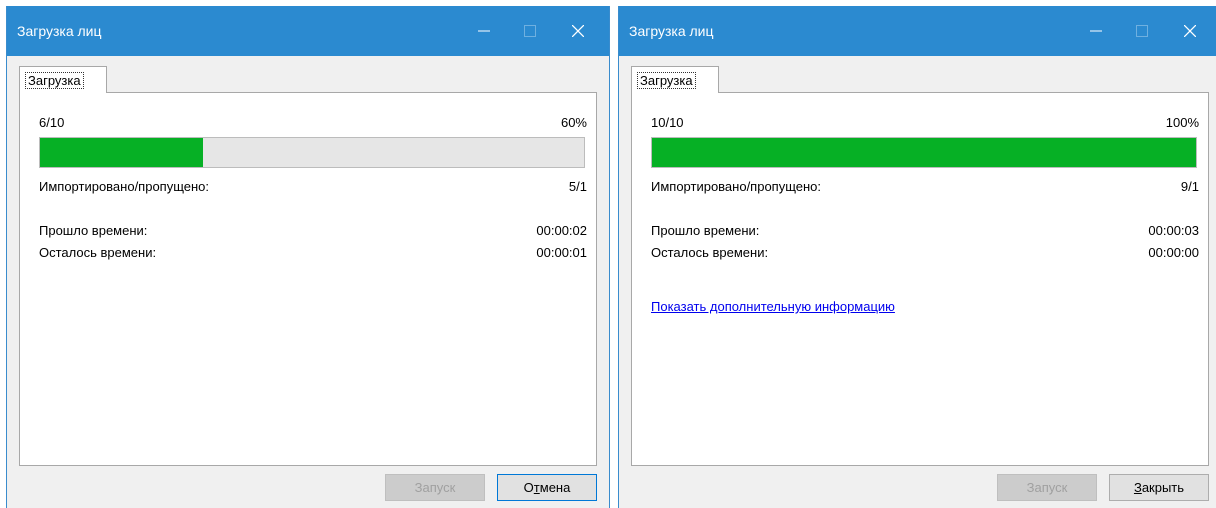 Image resolution: width=1216 pixels, height=508 pixels. Describe the element at coordinates (667, 122) in the screenshot. I see `progress-count: 10/10` at that location.